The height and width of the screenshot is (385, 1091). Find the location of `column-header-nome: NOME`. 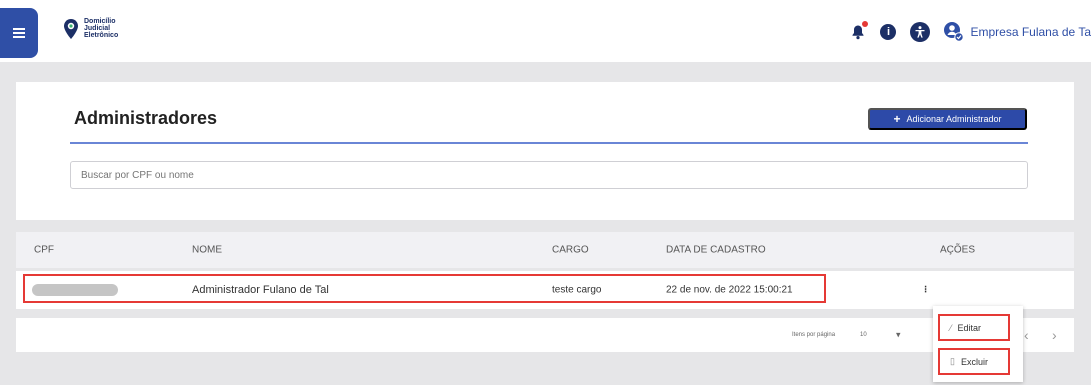

column-header-nome: NOME is located at coordinates (207, 250).